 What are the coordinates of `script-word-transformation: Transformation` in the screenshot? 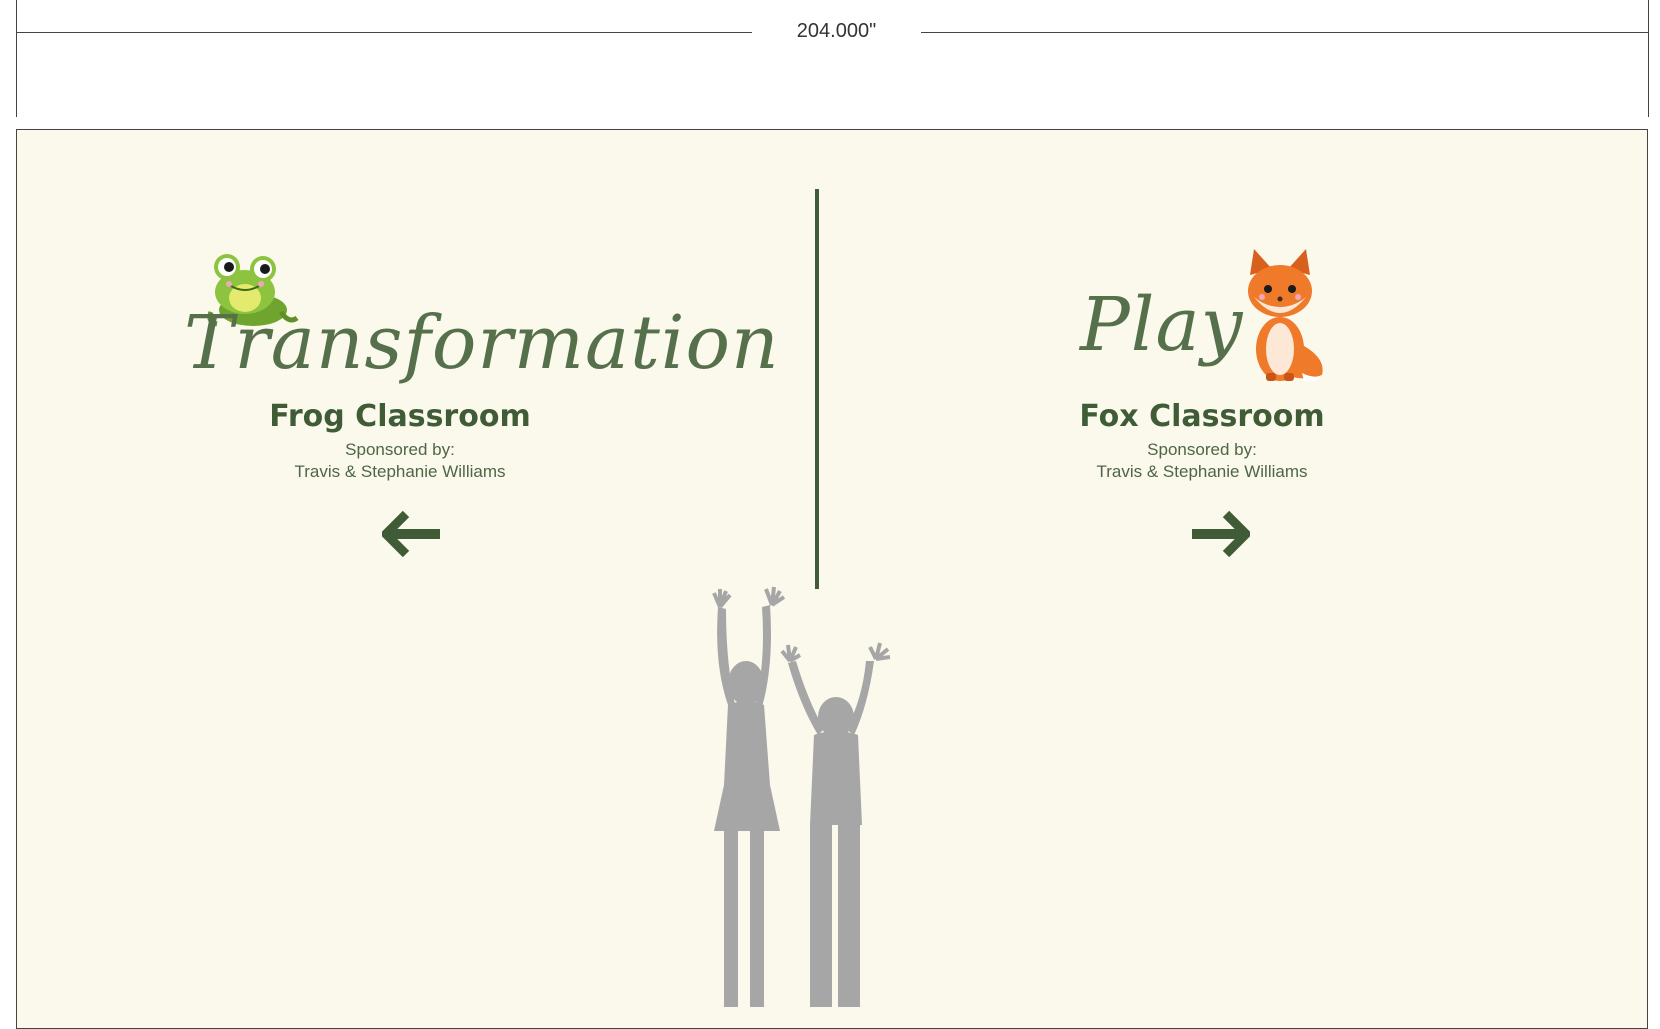 It's located at (482, 343).